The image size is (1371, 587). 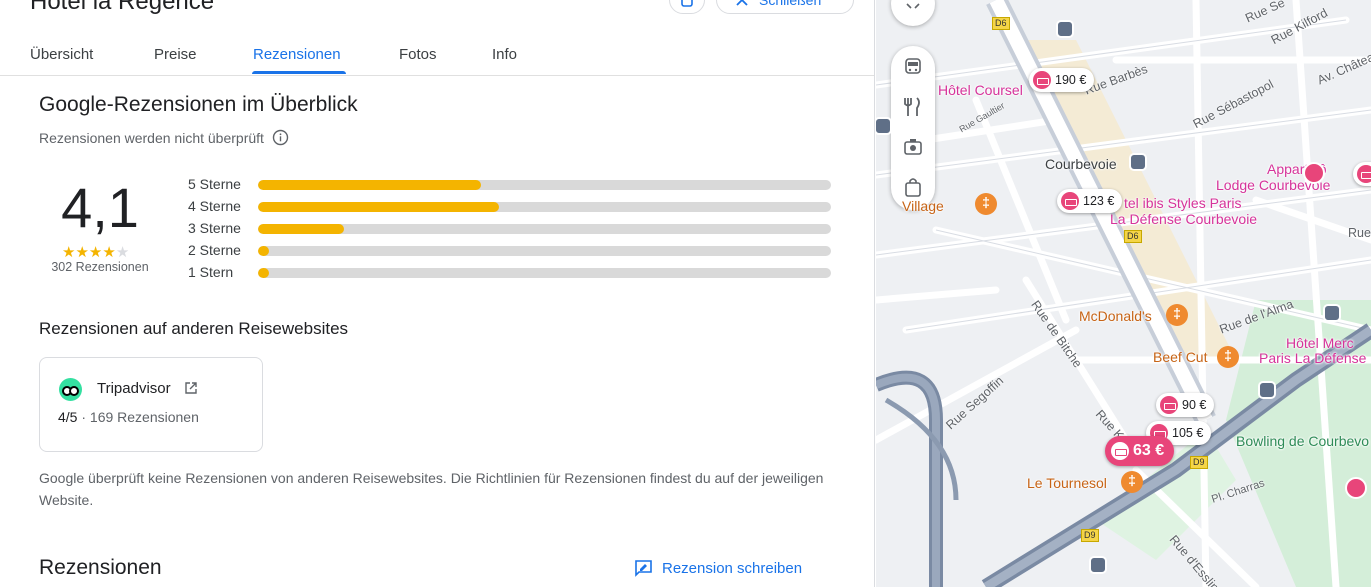 I want to click on save-button, so click(x=687, y=7).